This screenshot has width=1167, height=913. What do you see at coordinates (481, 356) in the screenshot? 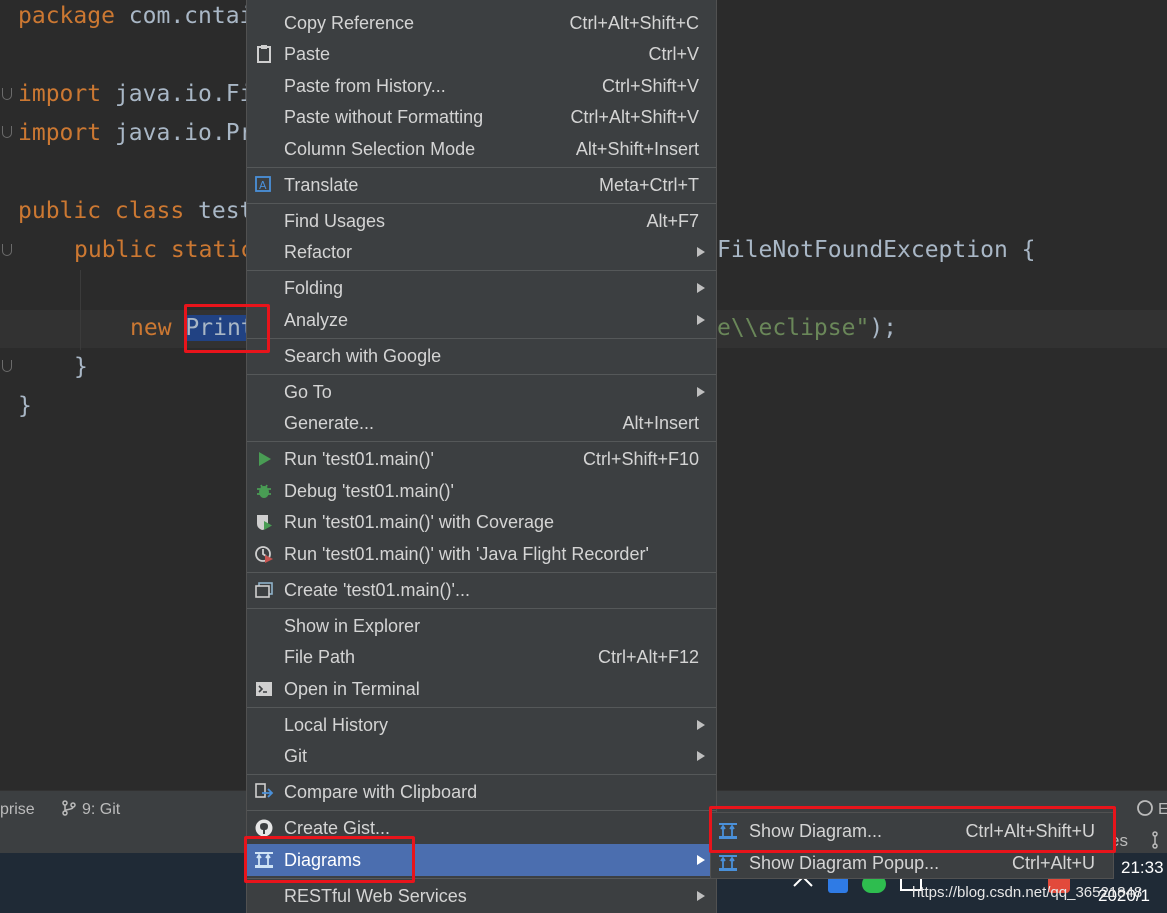
I see `menu-item-search-google: Search with Google` at bounding box center [481, 356].